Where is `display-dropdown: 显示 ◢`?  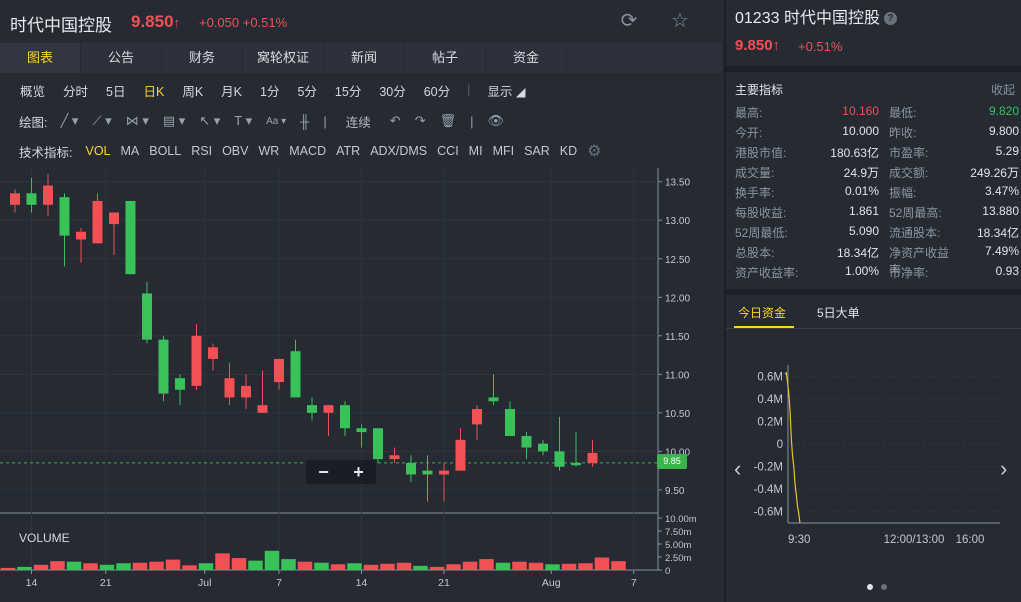
display-dropdown: 显示 ◢ is located at coordinates (506, 90).